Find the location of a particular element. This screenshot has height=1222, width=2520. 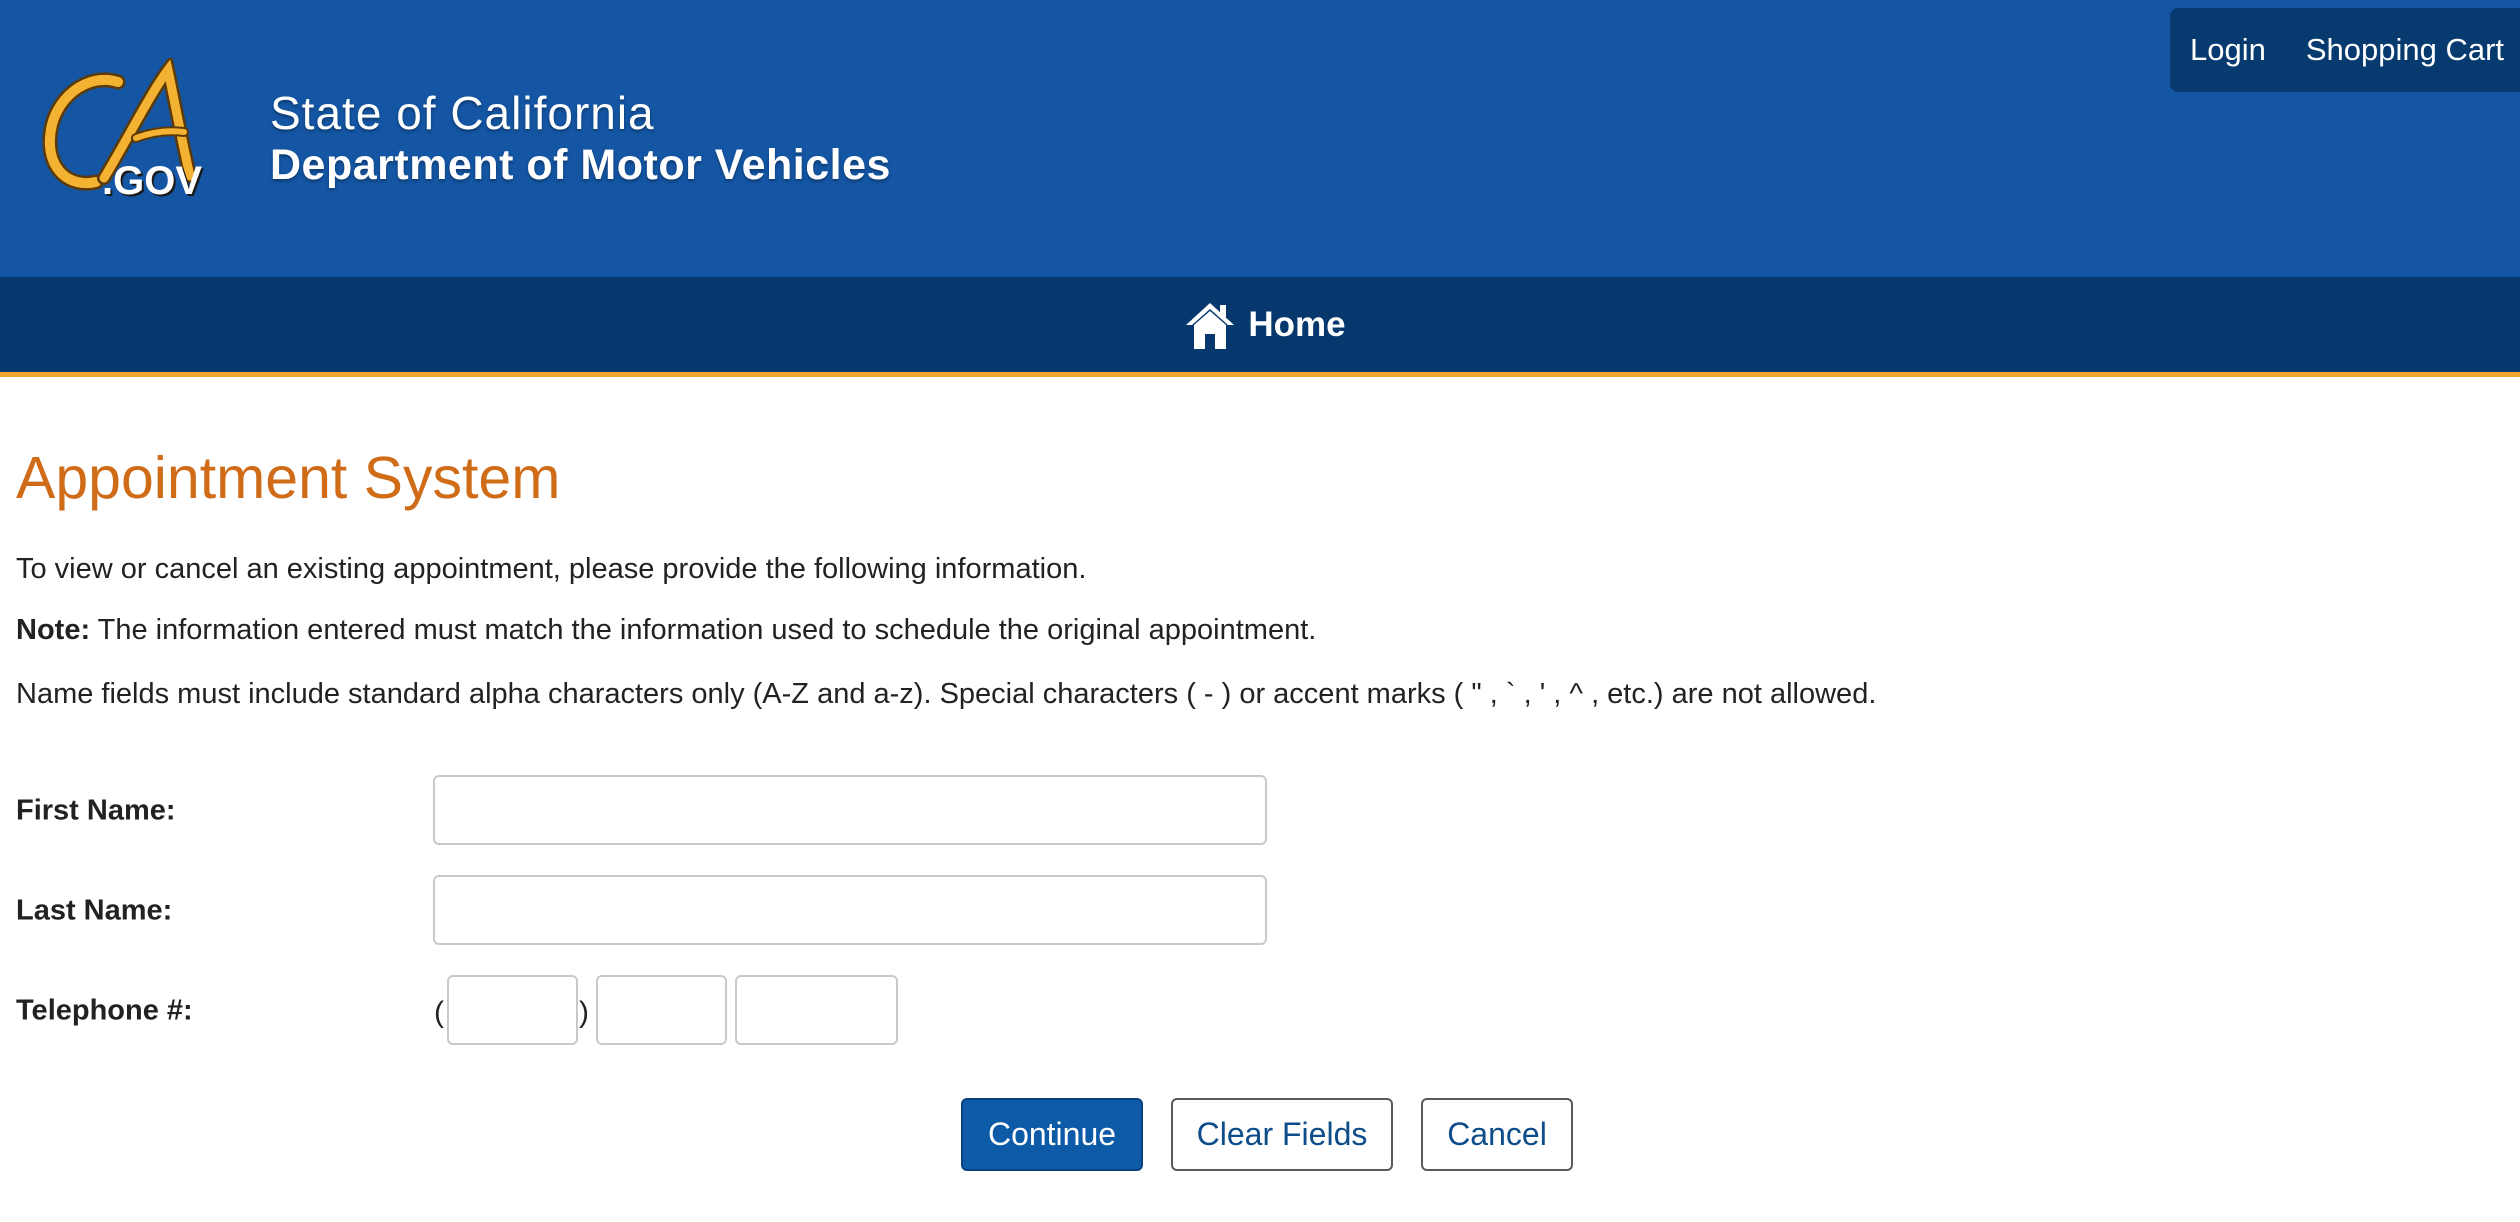

home-label: Home is located at coordinates (1297, 324).